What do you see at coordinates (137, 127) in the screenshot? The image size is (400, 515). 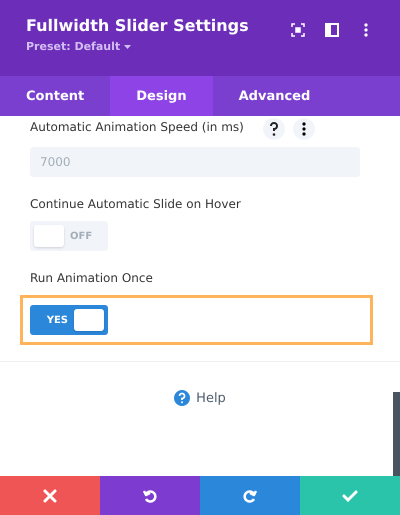 I see `field-label: Automatic Animation Speed (in ms)` at bounding box center [137, 127].